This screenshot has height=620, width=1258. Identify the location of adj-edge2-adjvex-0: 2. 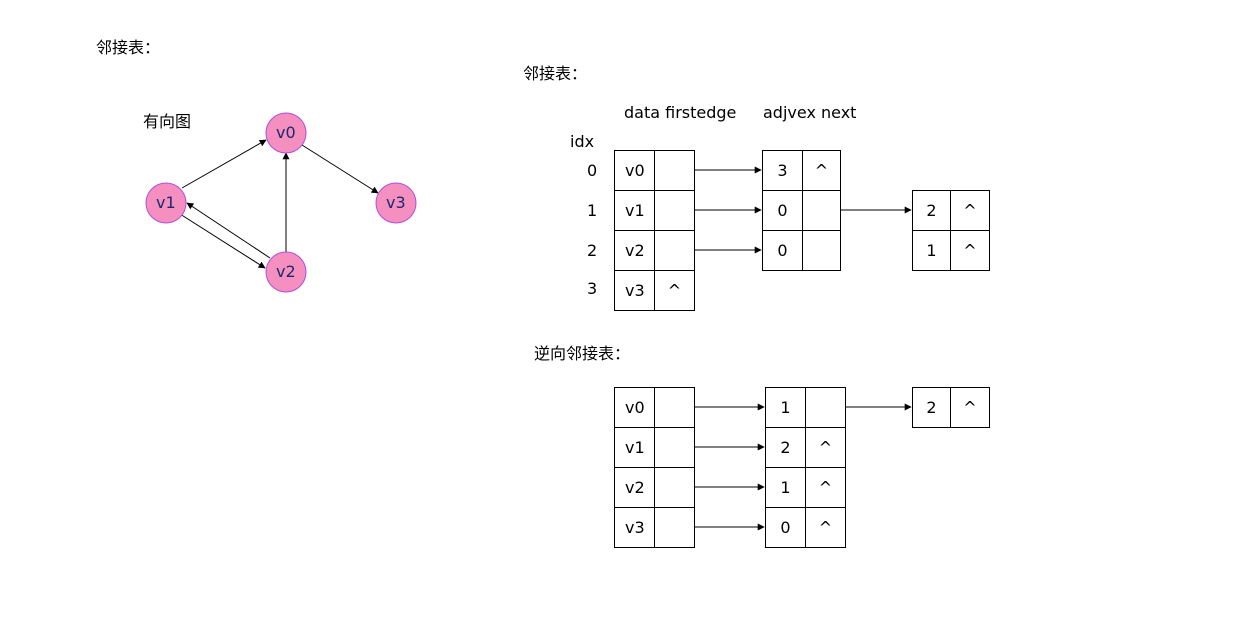
(931, 210).